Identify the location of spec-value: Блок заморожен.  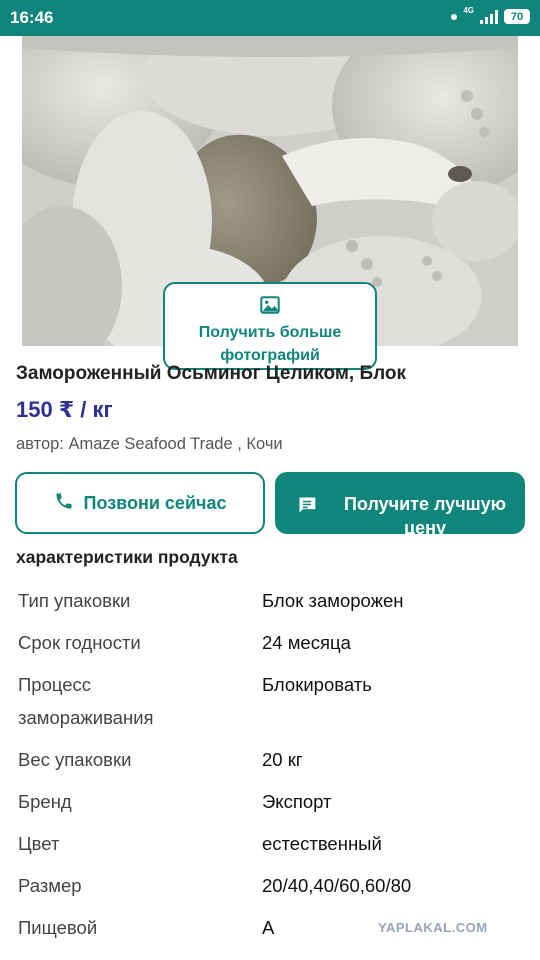
(333, 600).